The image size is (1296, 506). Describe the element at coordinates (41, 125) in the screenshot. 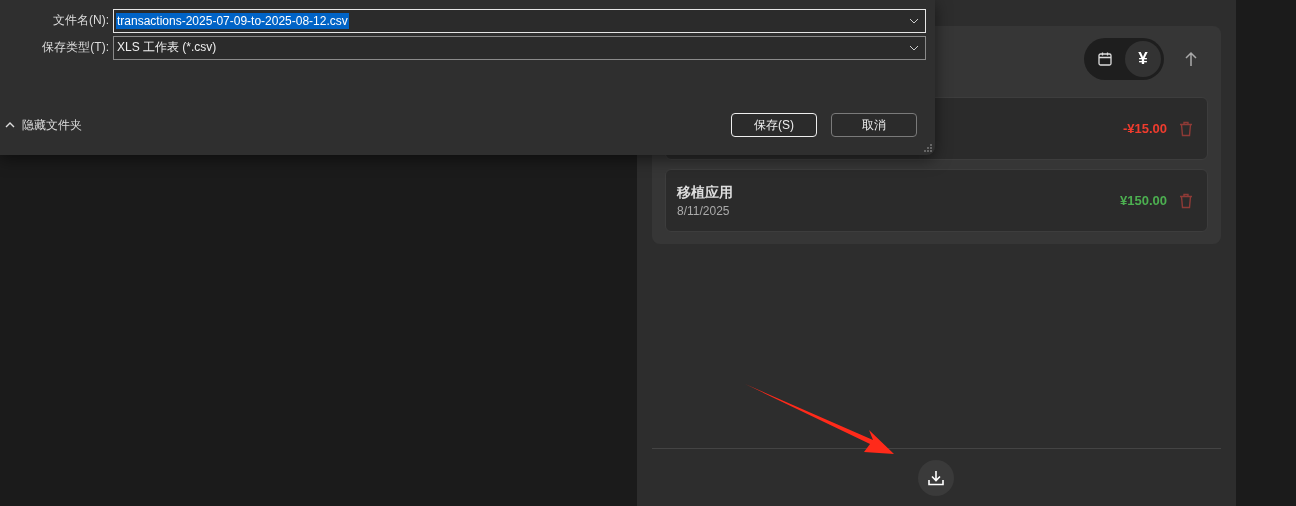

I see `hide-folders-button: 隐藏文件夹` at that location.